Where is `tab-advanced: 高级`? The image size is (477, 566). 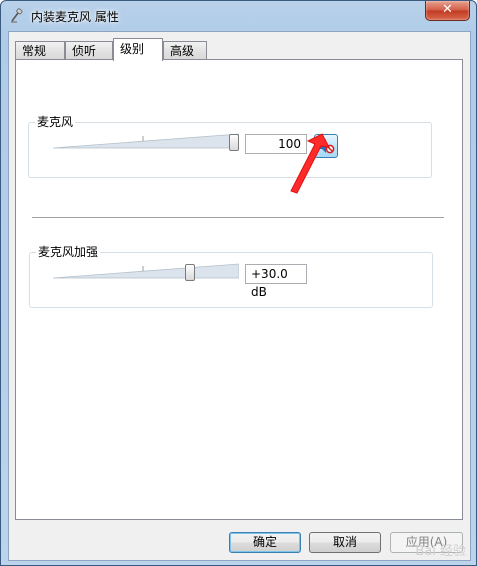 tab-advanced: 高级 is located at coordinates (185, 50).